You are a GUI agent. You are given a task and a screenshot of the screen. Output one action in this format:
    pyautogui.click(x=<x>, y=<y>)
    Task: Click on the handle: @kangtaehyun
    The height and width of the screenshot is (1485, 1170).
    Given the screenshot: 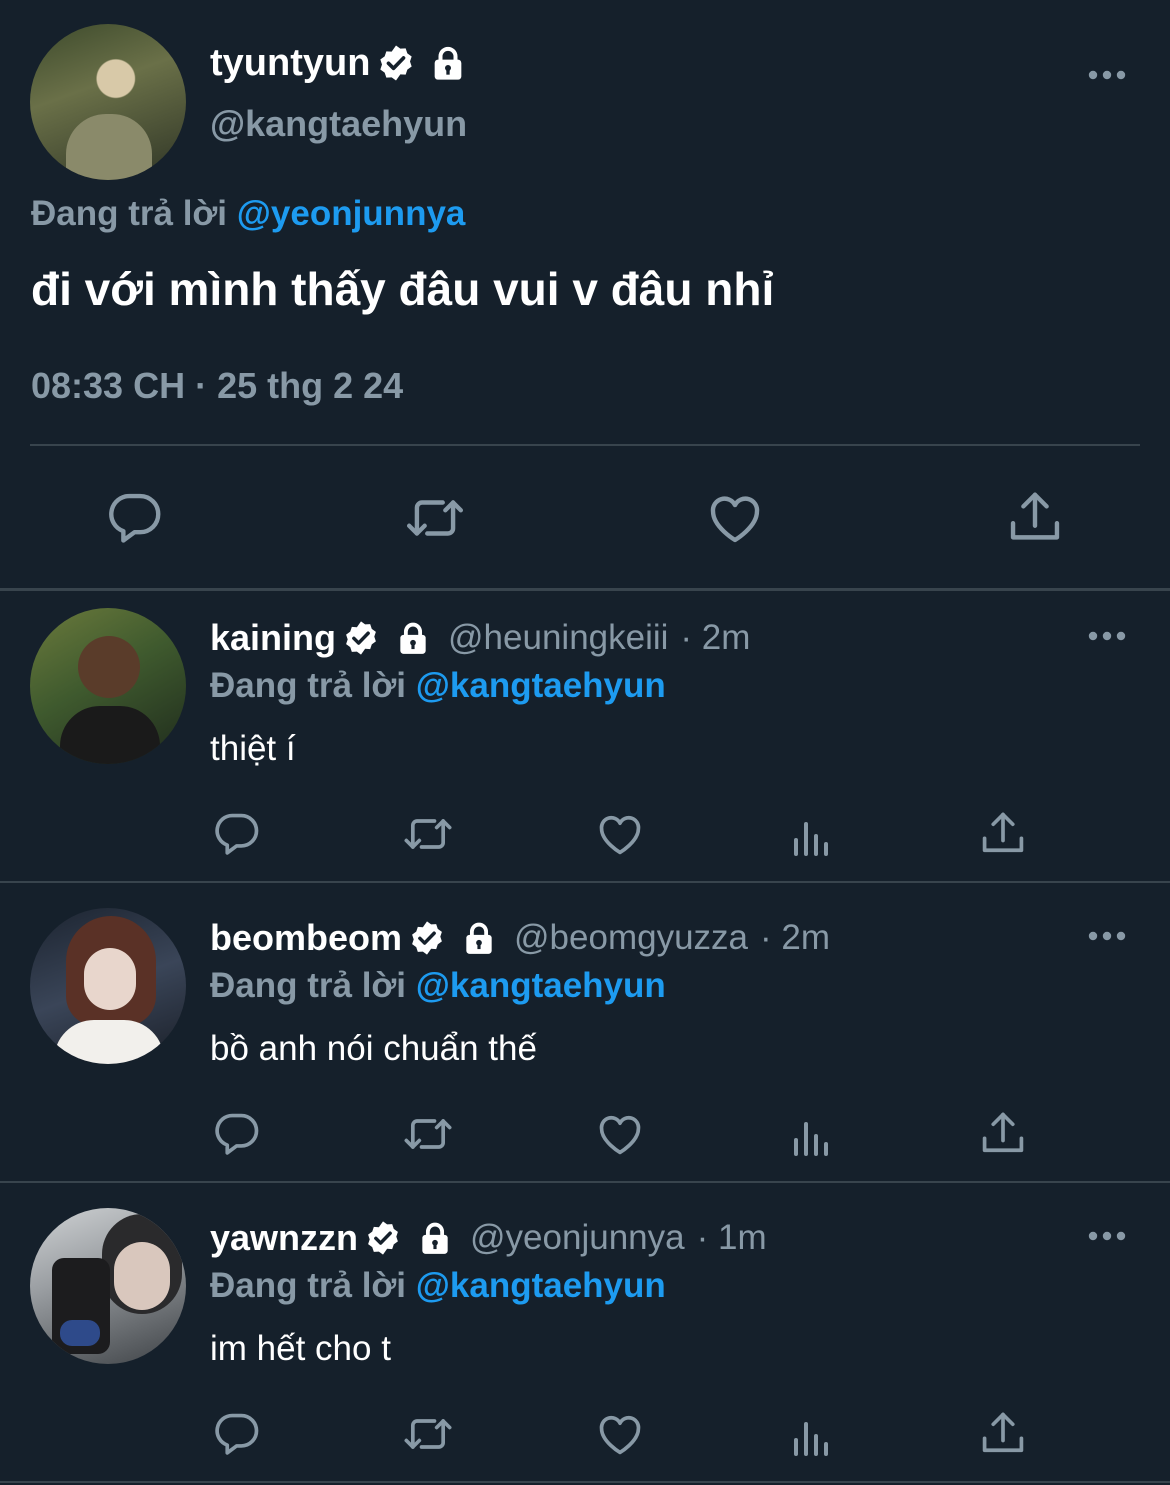 What is the action you would take?
    pyautogui.click(x=338, y=124)
    